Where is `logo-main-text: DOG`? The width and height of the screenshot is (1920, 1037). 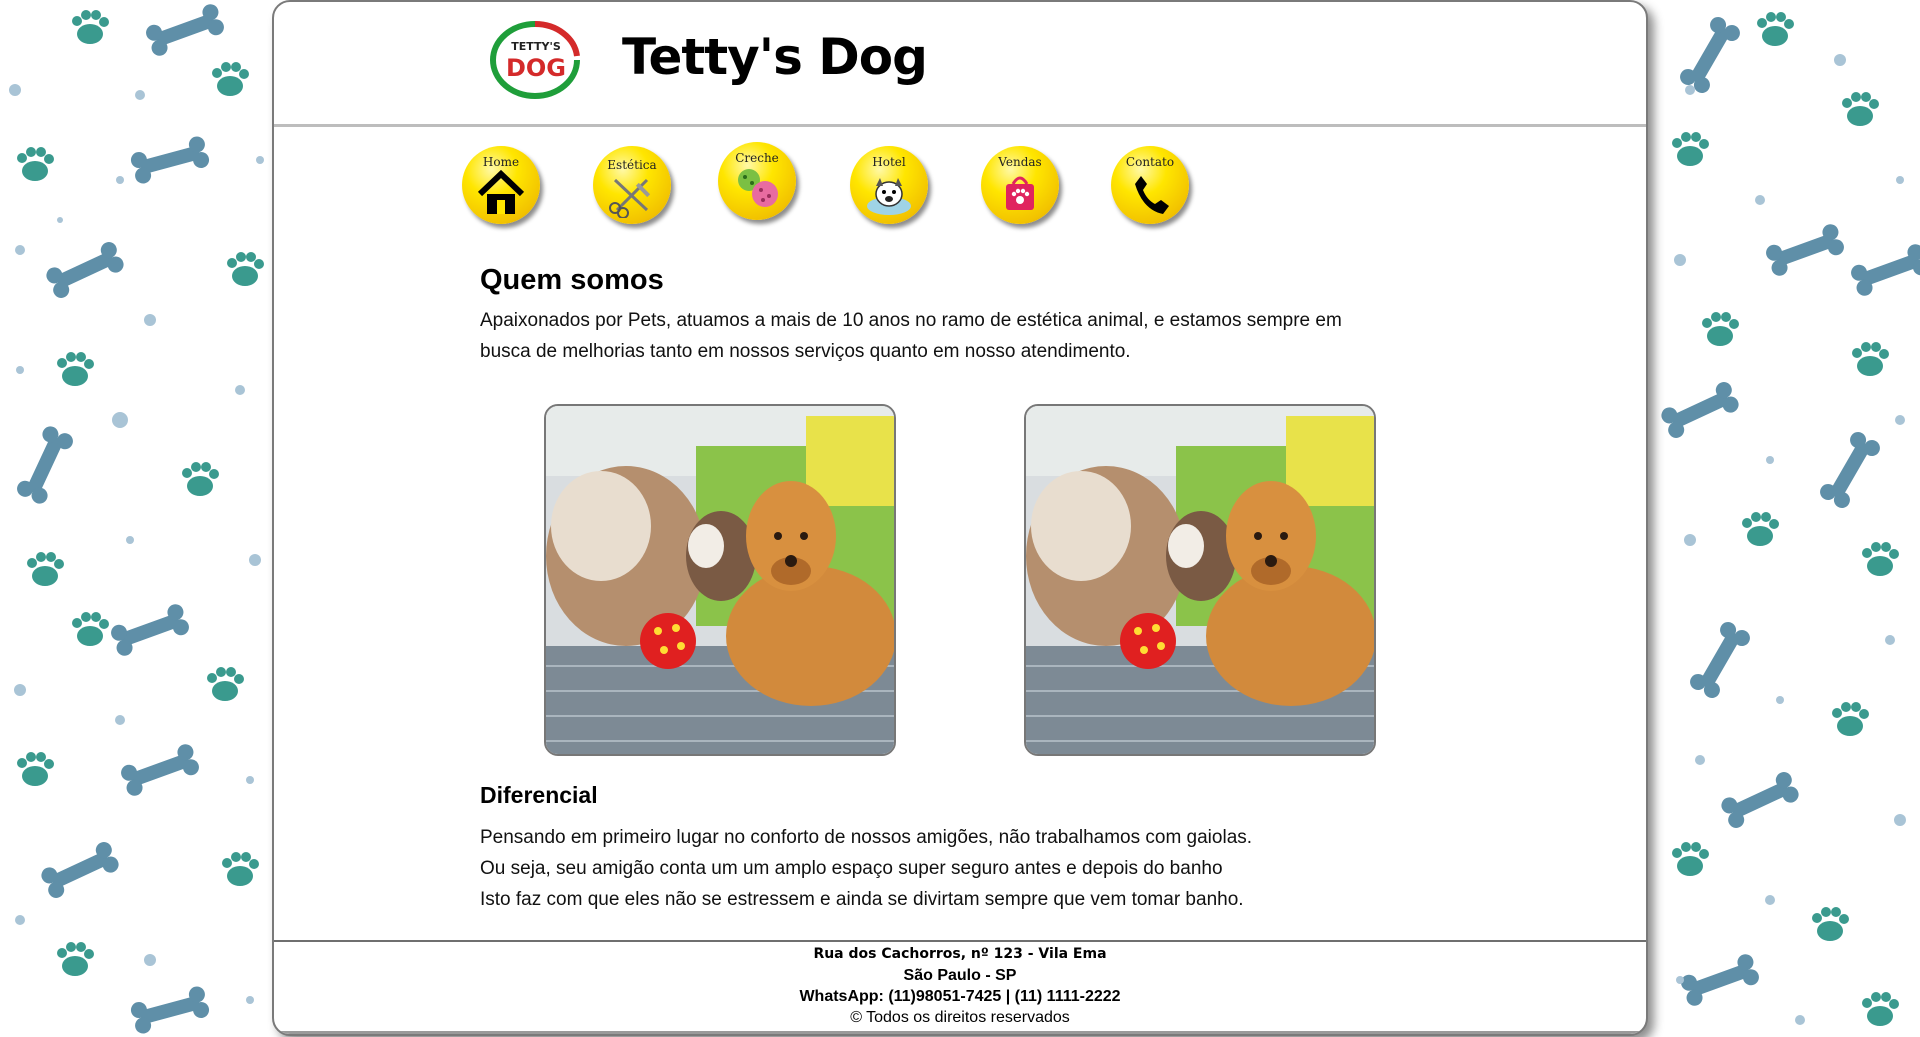 logo-main-text: DOG is located at coordinates (536, 68).